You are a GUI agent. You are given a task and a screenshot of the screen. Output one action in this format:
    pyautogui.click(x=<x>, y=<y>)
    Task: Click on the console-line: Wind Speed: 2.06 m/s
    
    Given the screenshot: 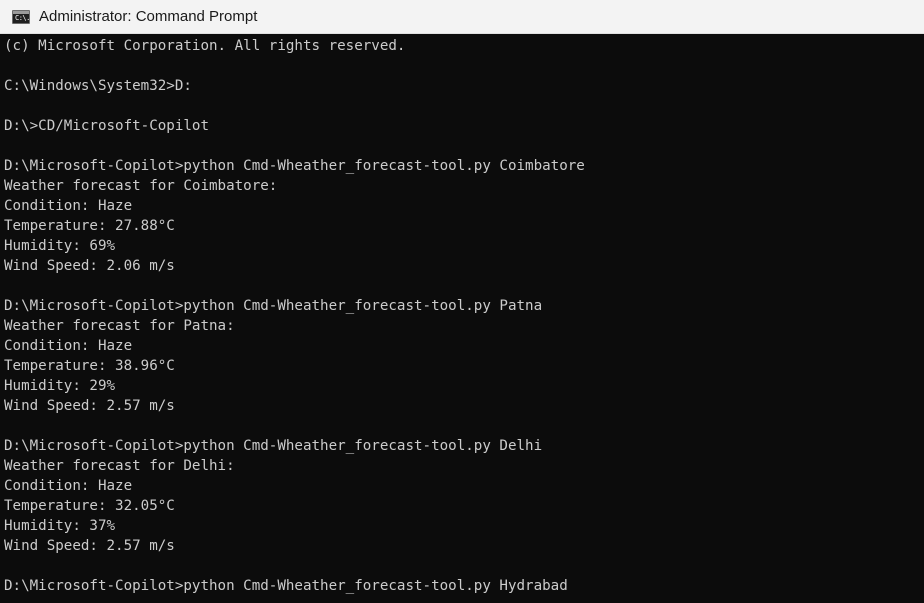 What is the action you would take?
    pyautogui.click(x=89, y=266)
    